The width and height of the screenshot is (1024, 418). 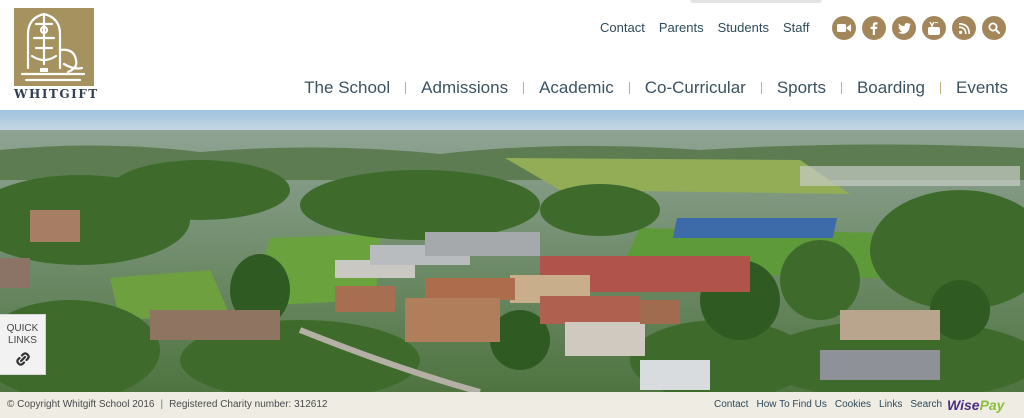 I want to click on quick-links-label-line2: LINKS, so click(x=22, y=340).